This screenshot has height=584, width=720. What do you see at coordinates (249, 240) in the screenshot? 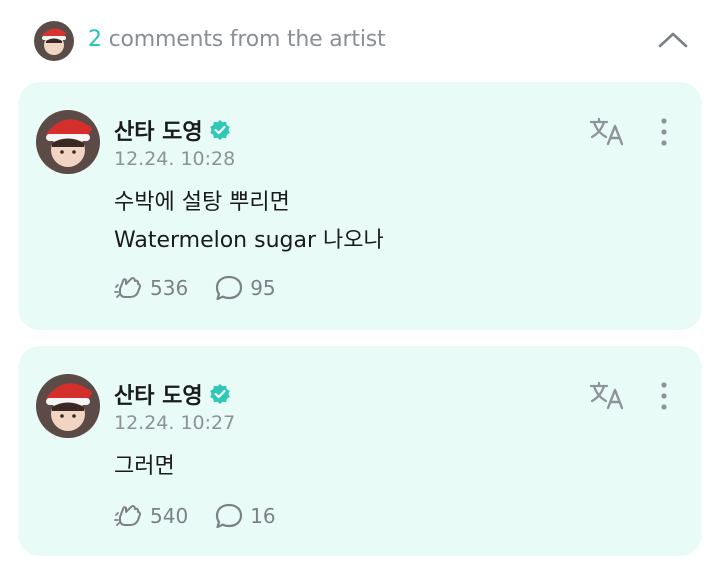
I see `comment-line: Watermelon sugar 나오나` at bounding box center [249, 240].